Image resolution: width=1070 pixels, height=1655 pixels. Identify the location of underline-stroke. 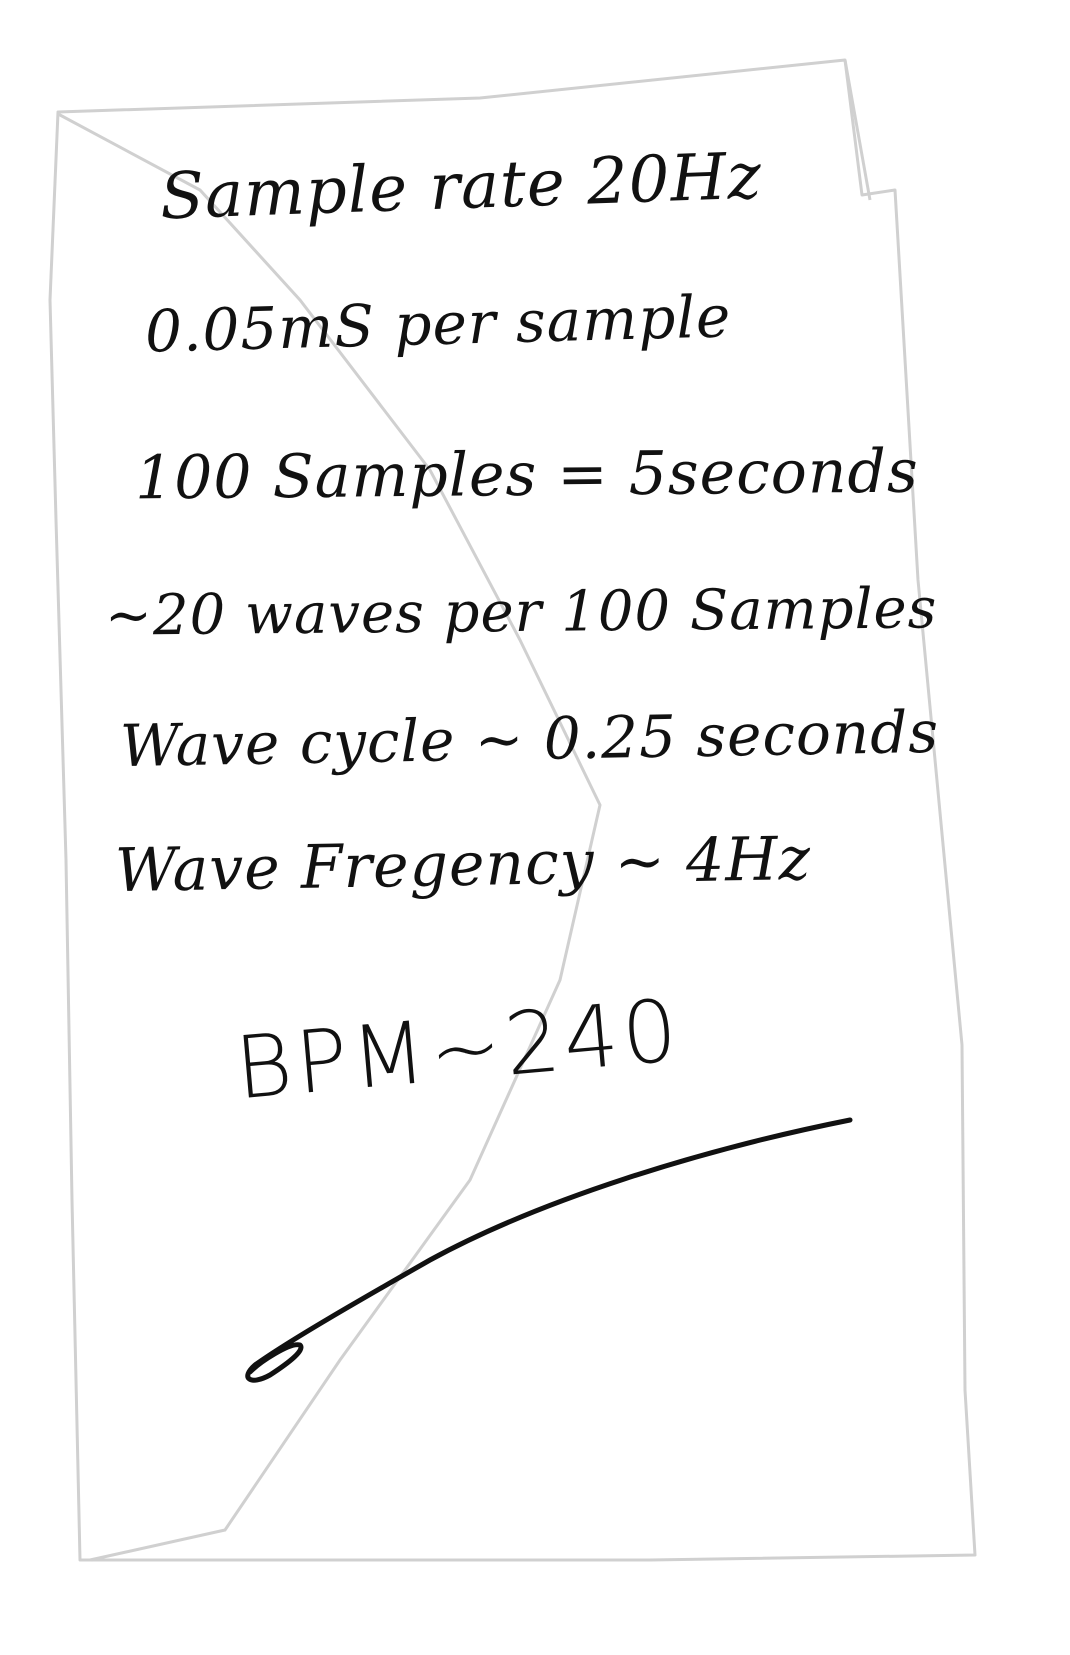
(549, 1250).